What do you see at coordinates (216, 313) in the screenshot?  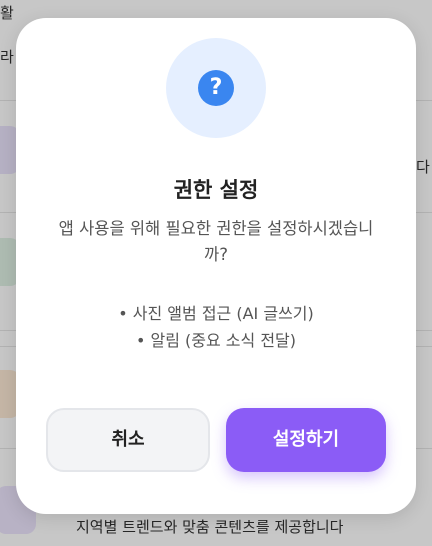 I see `permission-item: • 사진 앨범 접근 (AI 글쓰기)` at bounding box center [216, 313].